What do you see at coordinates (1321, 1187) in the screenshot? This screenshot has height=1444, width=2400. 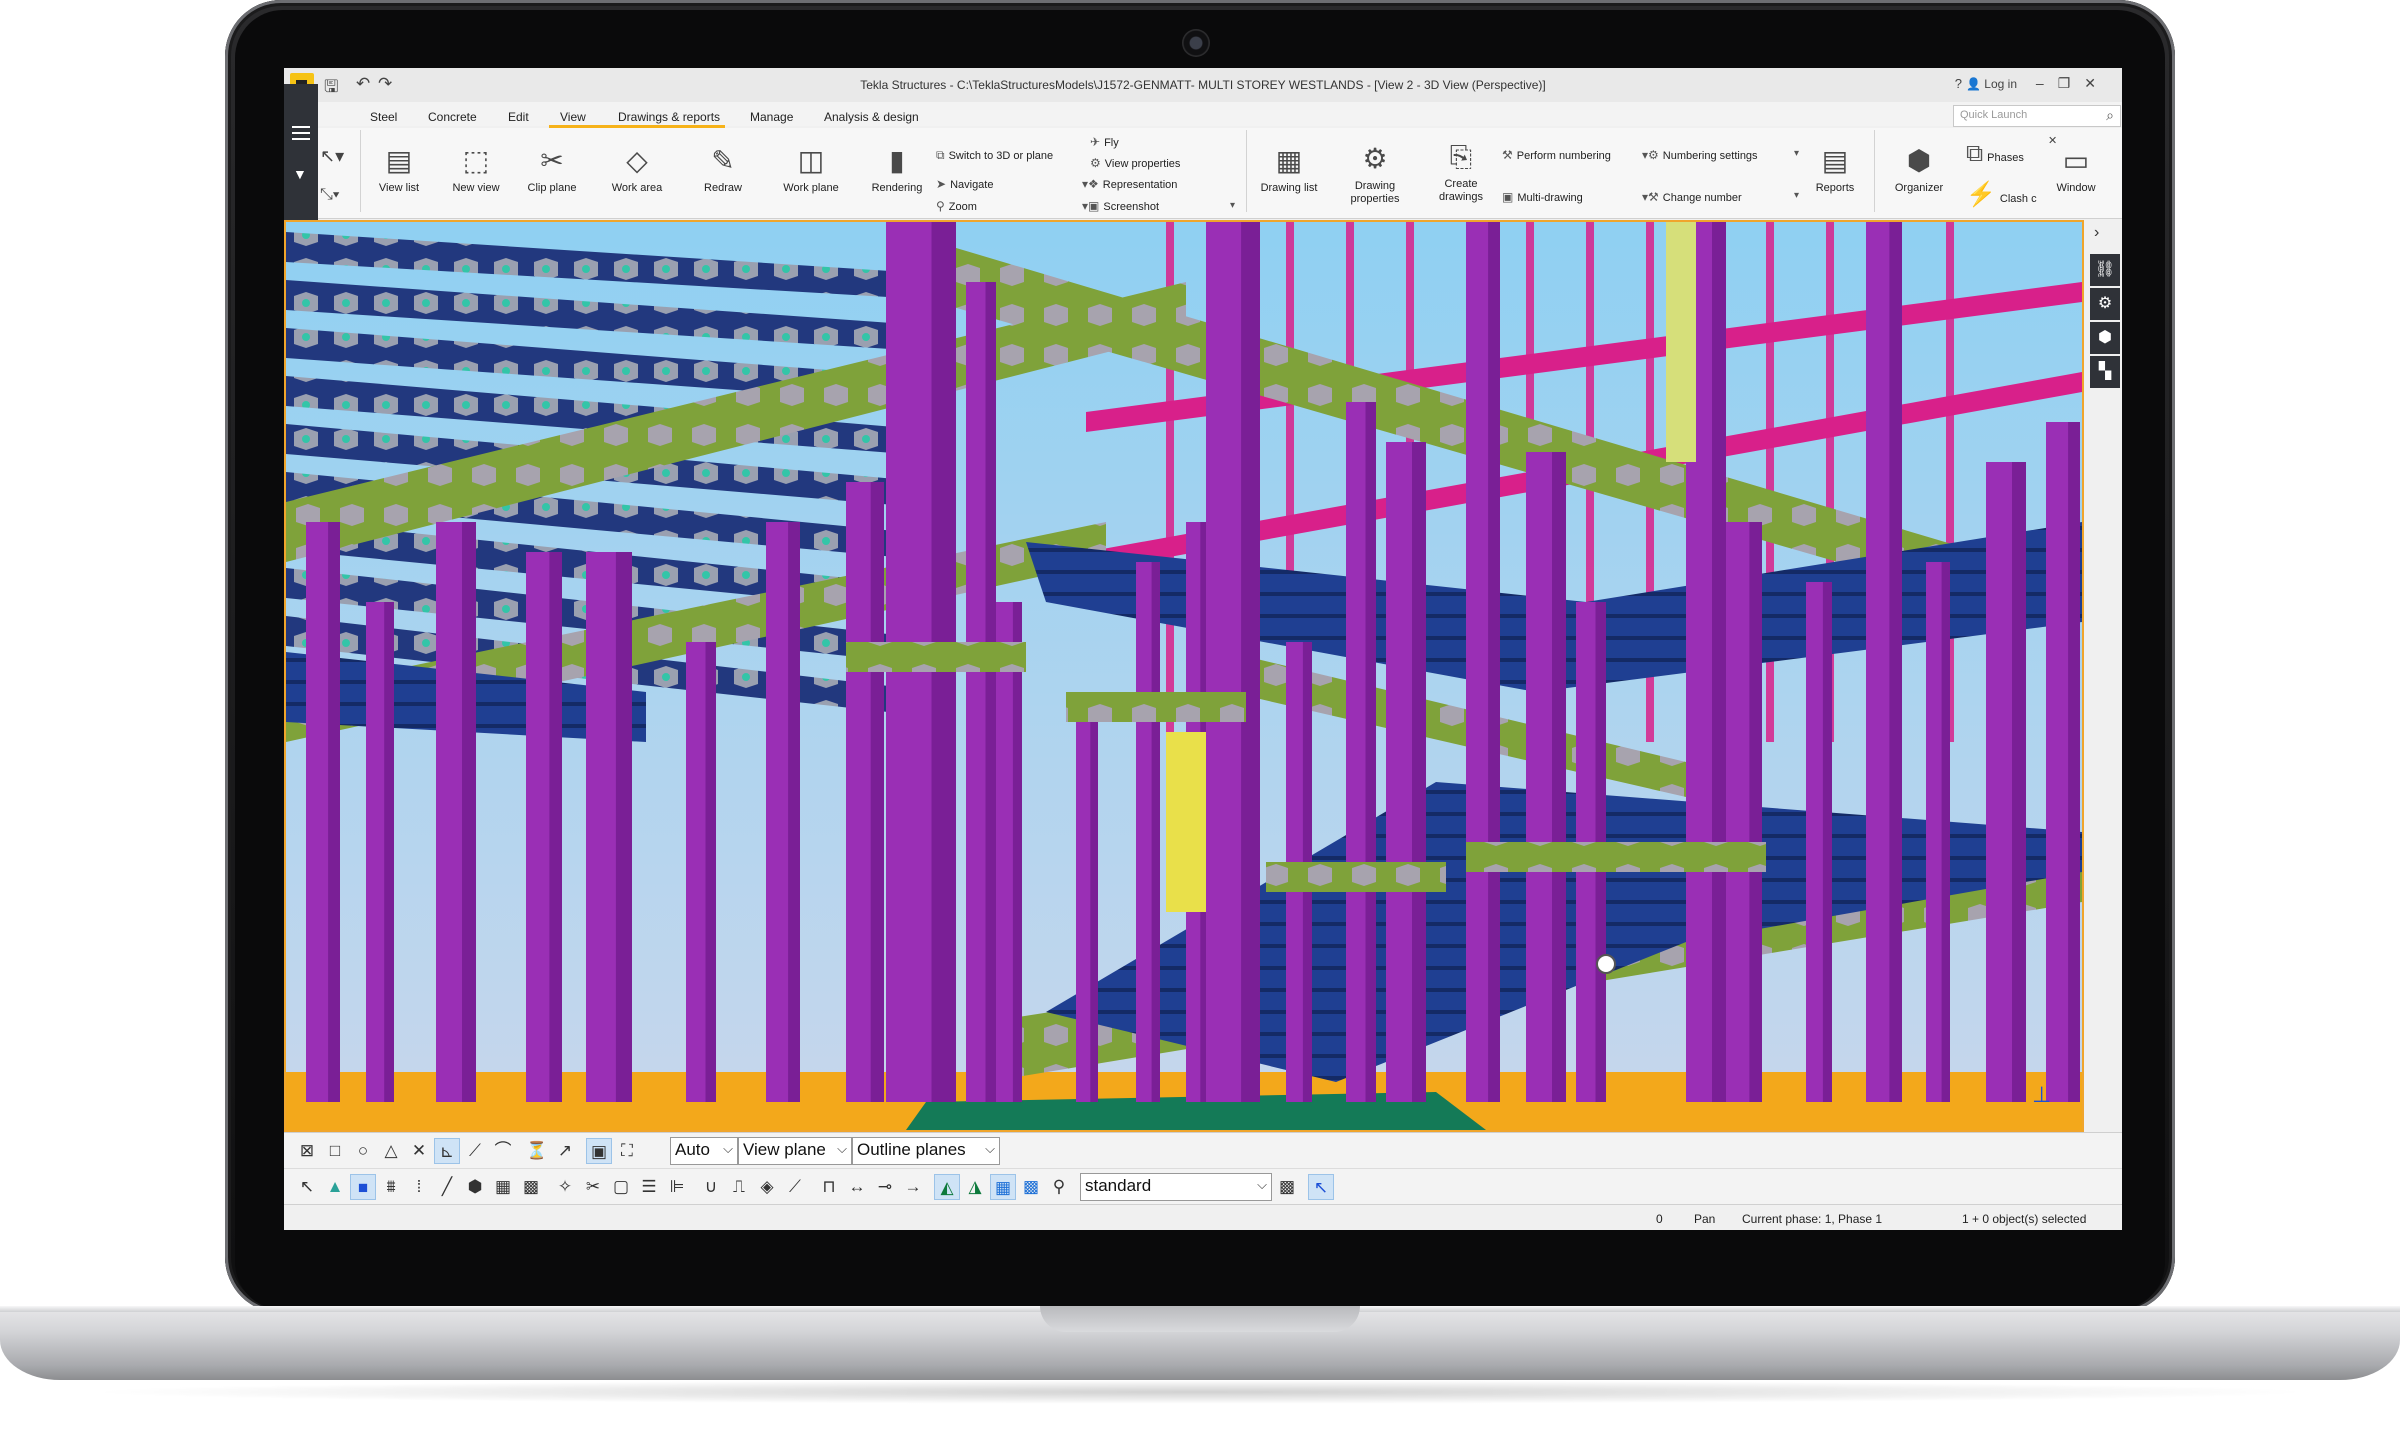 I see `select-pointer-blue-icon: ↖` at bounding box center [1321, 1187].